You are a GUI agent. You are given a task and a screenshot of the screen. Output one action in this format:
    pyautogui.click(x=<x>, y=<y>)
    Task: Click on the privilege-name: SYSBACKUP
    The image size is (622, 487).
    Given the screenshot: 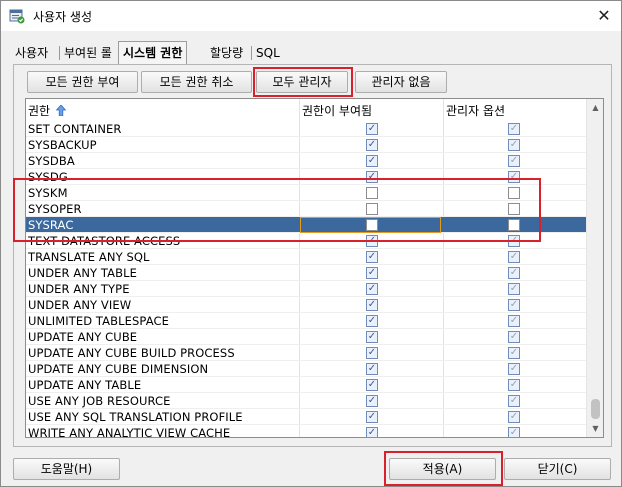 What is the action you would take?
    pyautogui.click(x=62, y=145)
    